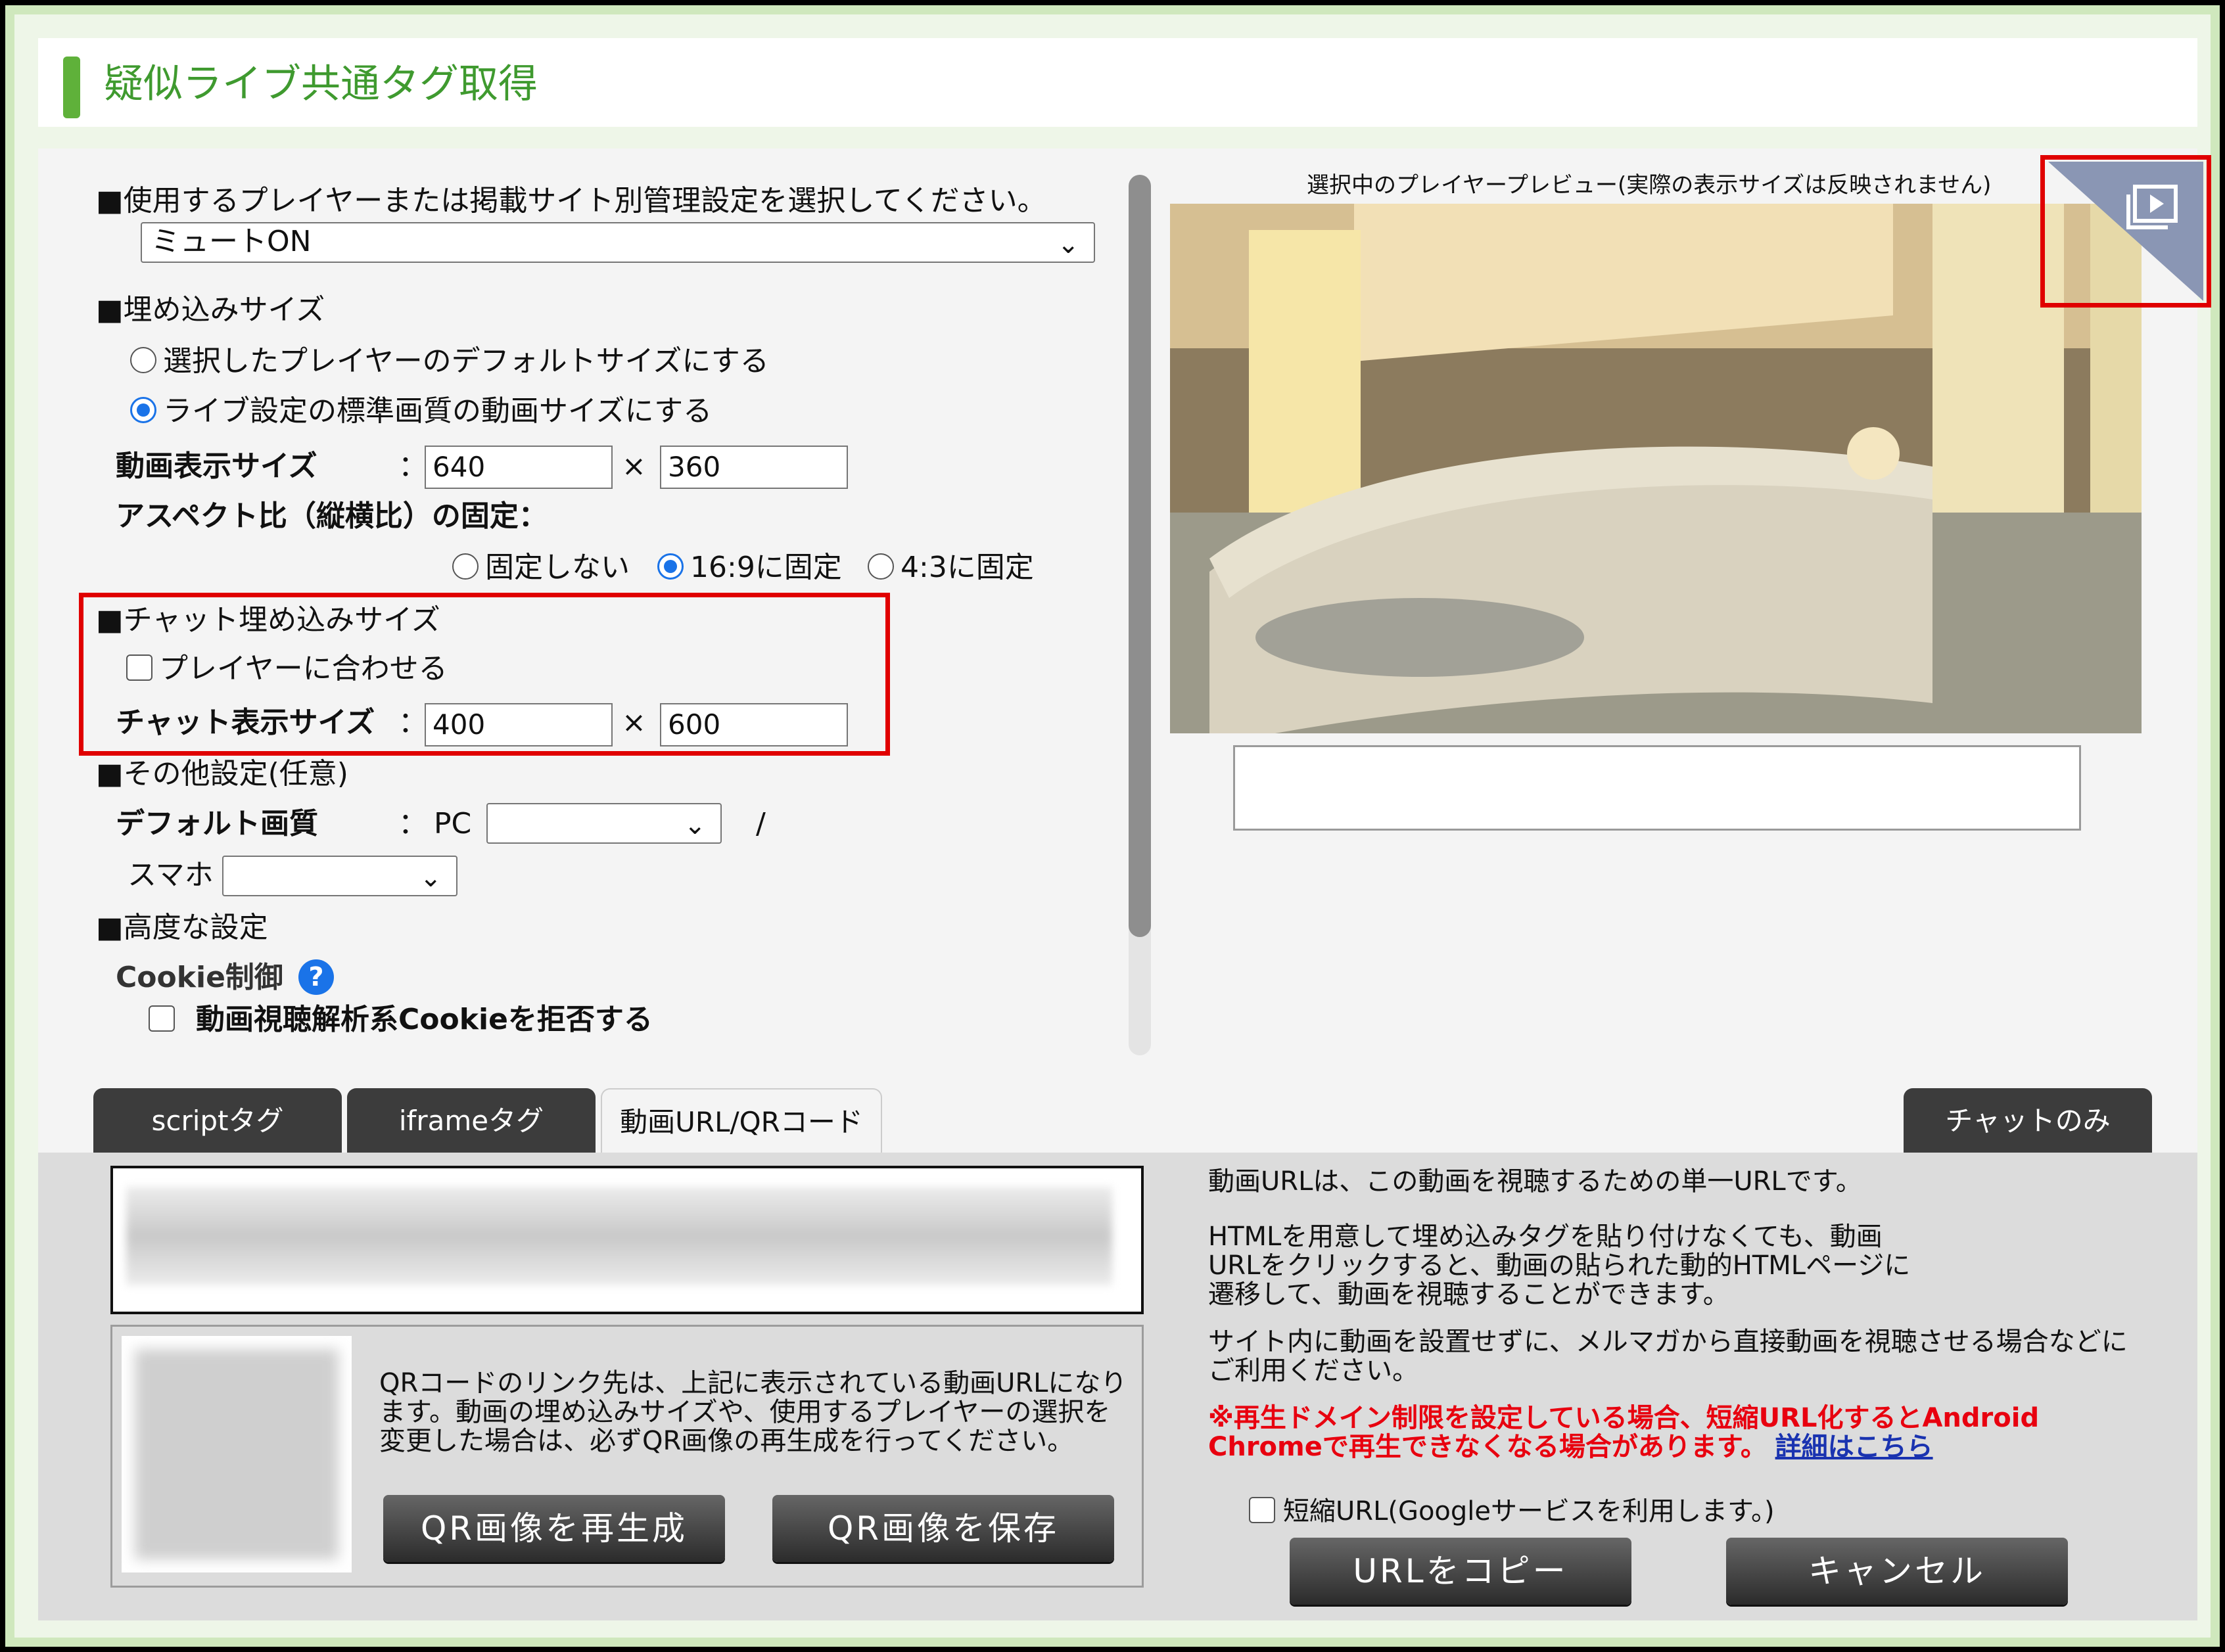 The width and height of the screenshot is (2225, 1652). What do you see at coordinates (231, 241) in the screenshot?
I see `player-select-value: ミュートON` at bounding box center [231, 241].